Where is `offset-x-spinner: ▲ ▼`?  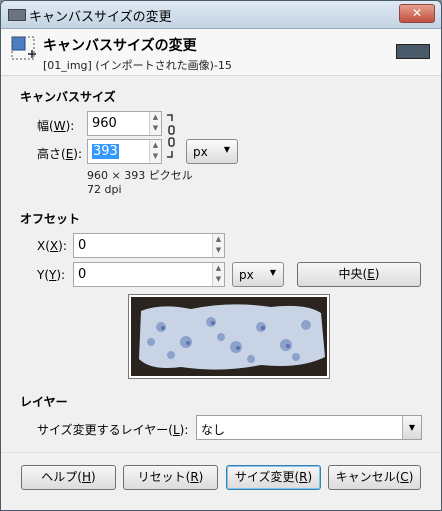
offset-x-spinner: ▲ ▼ is located at coordinates (218, 245).